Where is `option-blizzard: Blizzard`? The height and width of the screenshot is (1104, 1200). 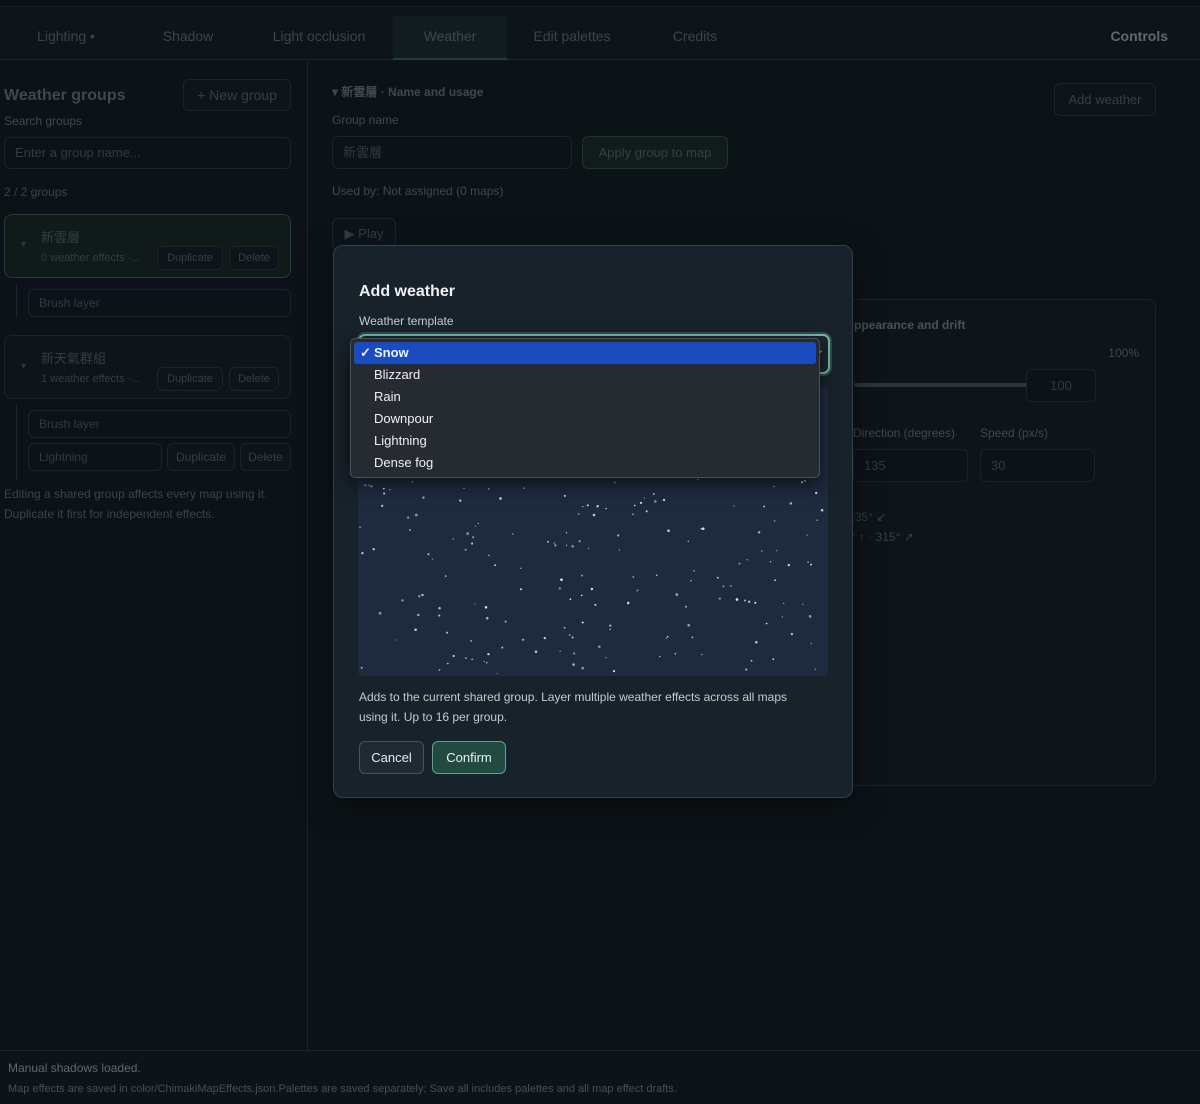
option-blizzard: Blizzard is located at coordinates (585, 375).